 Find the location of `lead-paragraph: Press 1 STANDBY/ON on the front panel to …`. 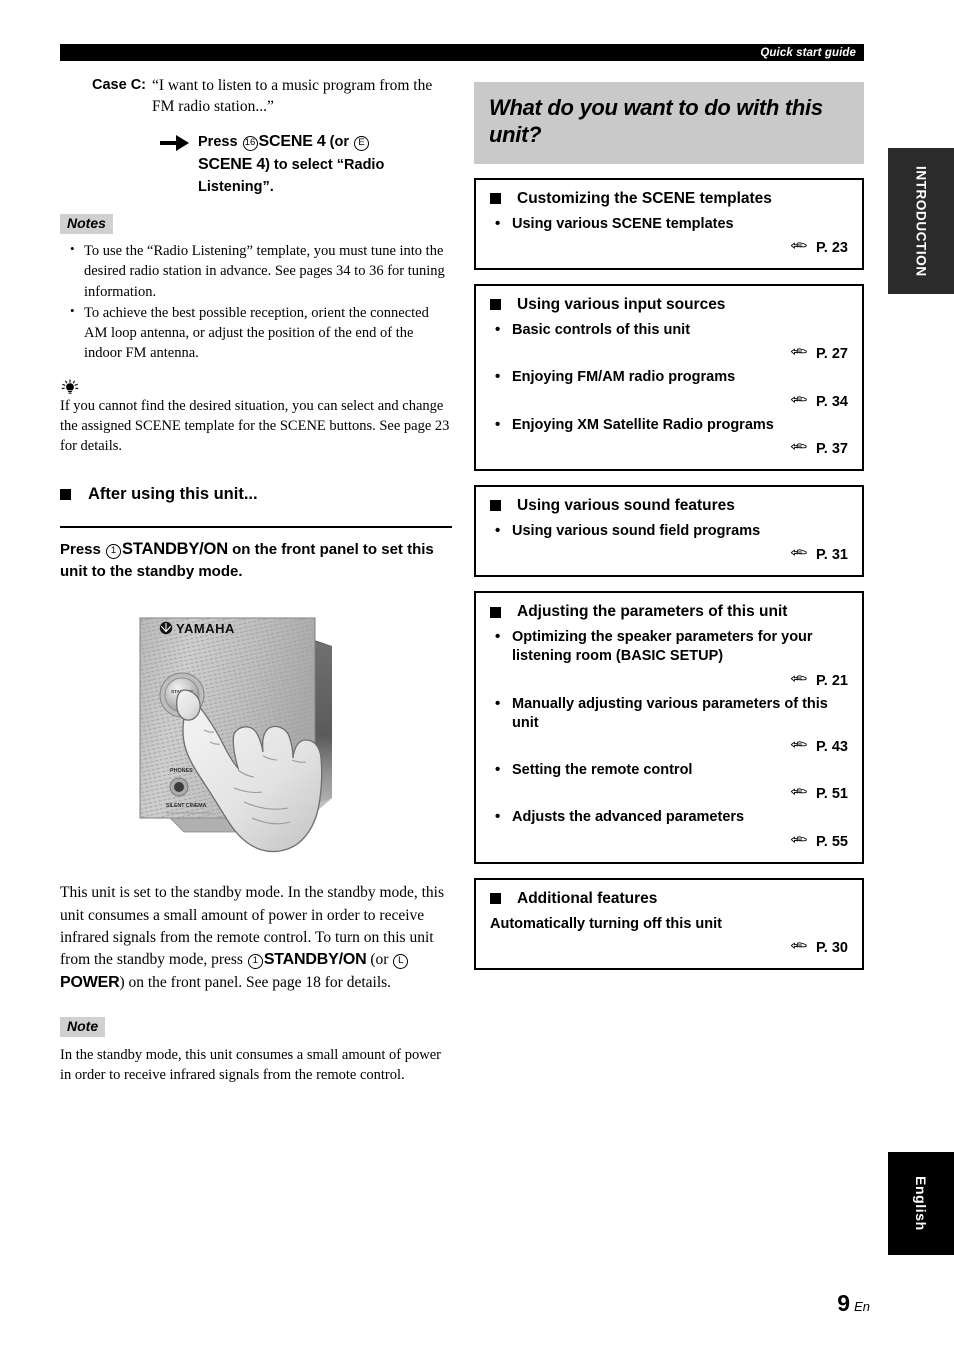

lead-paragraph: Press 1 STANDBY/ON on the front panel to … is located at coordinates (256, 560).